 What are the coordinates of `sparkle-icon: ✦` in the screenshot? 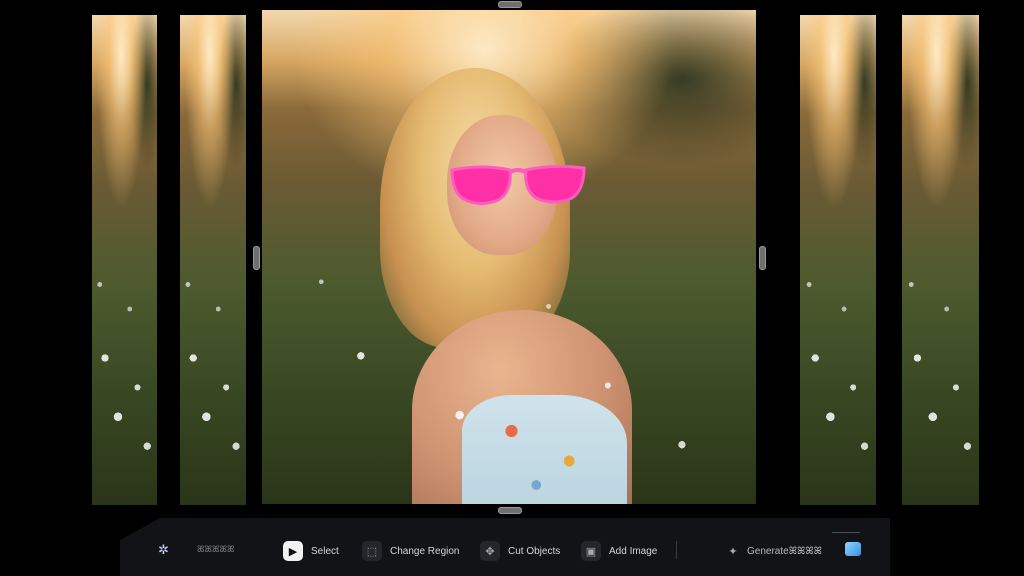 It's located at (733, 551).